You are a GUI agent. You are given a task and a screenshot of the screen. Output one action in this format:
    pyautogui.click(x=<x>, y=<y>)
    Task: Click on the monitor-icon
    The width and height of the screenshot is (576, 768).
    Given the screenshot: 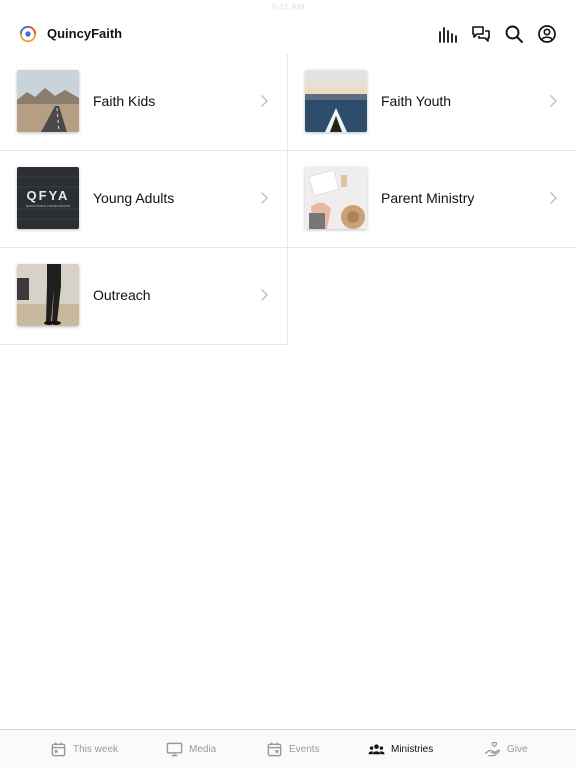 What is the action you would take?
    pyautogui.click(x=174, y=749)
    